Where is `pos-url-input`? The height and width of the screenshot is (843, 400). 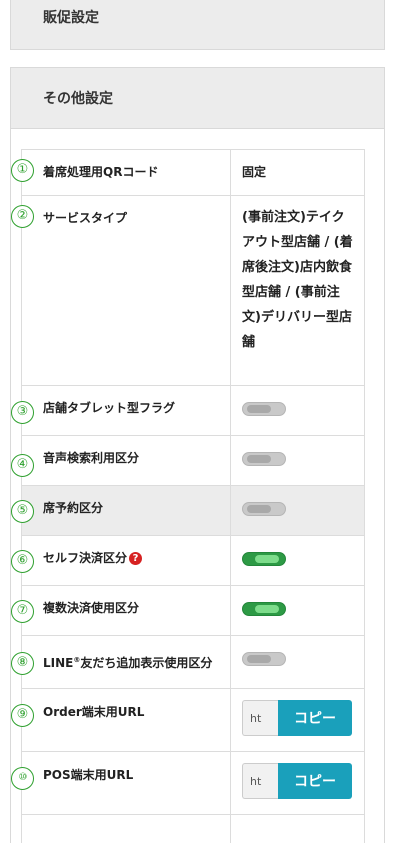 pos-url-input is located at coordinates (260, 781).